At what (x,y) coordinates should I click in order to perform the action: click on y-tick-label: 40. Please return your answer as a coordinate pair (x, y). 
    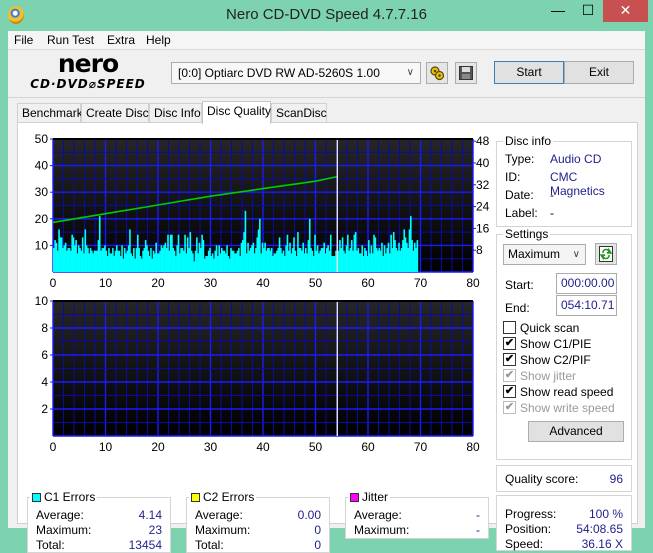
    Looking at the image, I should click on (42, 166).